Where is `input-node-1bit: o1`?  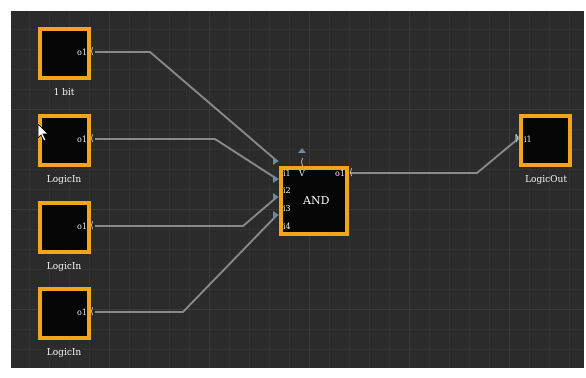 input-node-1bit: o1 is located at coordinates (64, 53).